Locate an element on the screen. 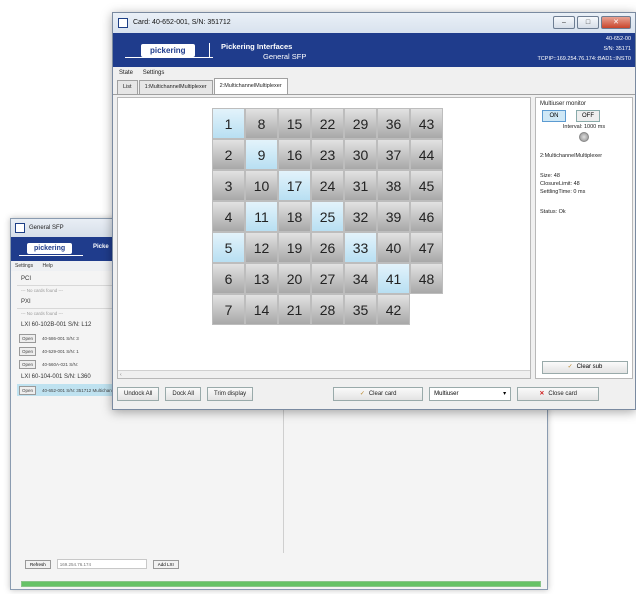 This screenshot has height=594, width=636. switch-cell: 14 is located at coordinates (261, 309).